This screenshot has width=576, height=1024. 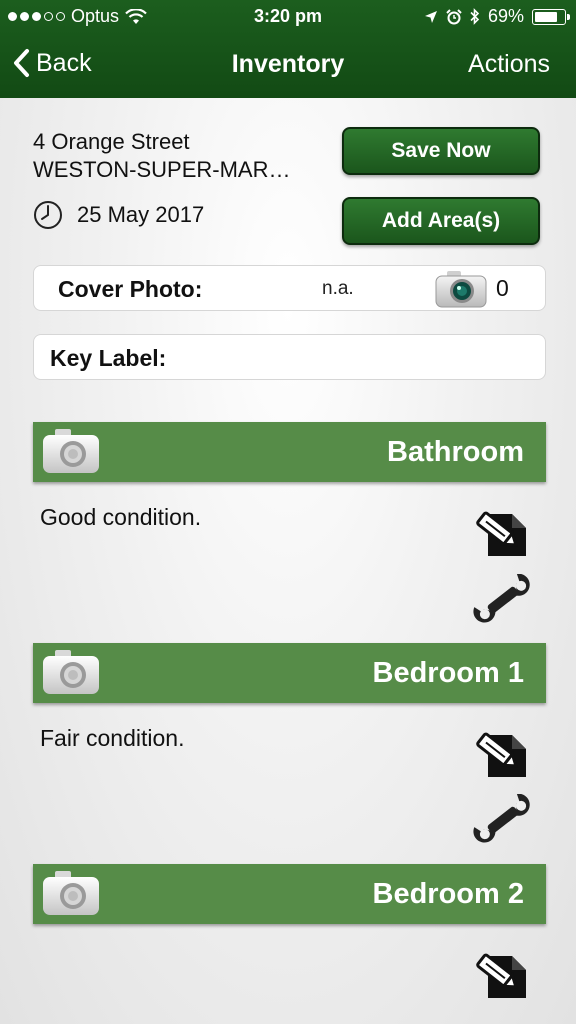 I want to click on add-areas-button: Add Area(s), so click(x=441, y=221).